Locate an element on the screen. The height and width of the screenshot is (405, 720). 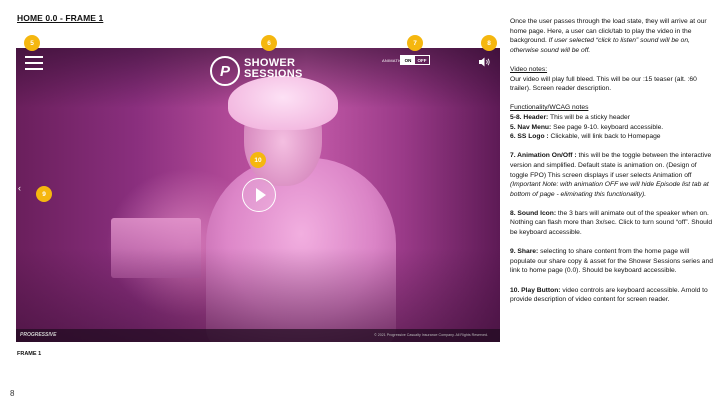
shower-sessions-logo-icon: P is located at coordinates (225, 71).